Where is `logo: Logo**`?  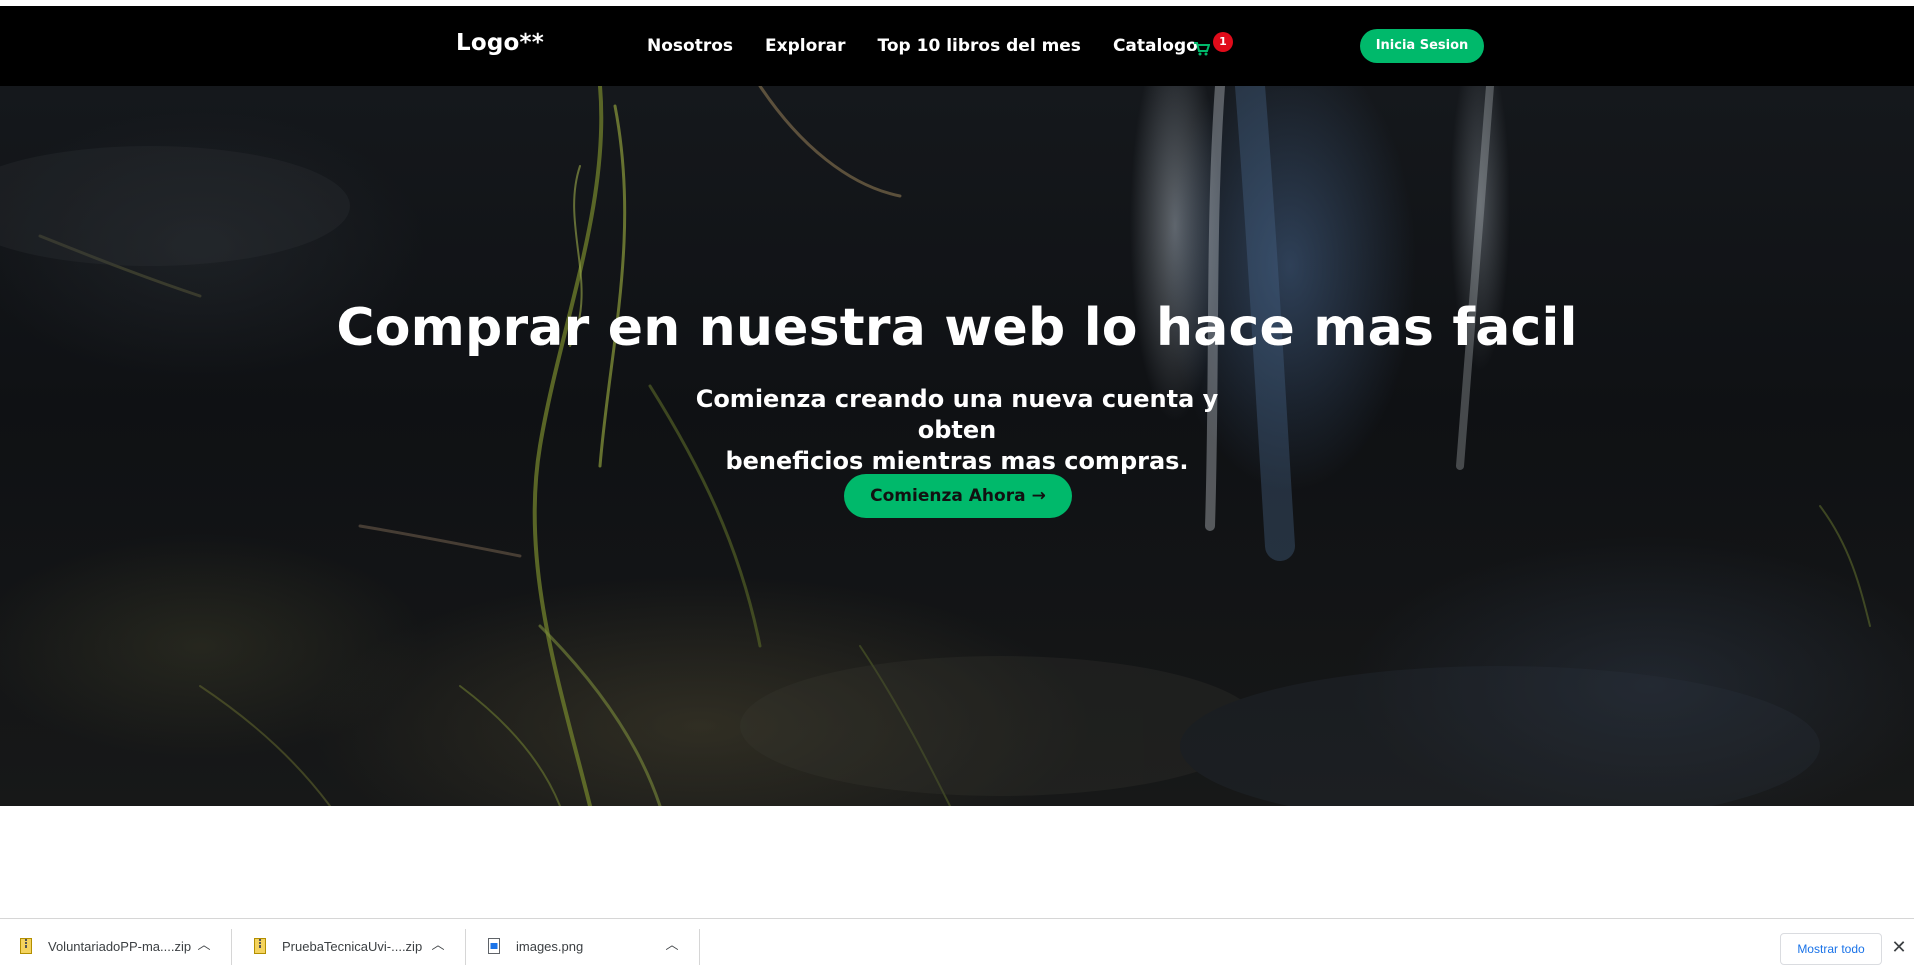 logo: Logo** is located at coordinates (500, 43).